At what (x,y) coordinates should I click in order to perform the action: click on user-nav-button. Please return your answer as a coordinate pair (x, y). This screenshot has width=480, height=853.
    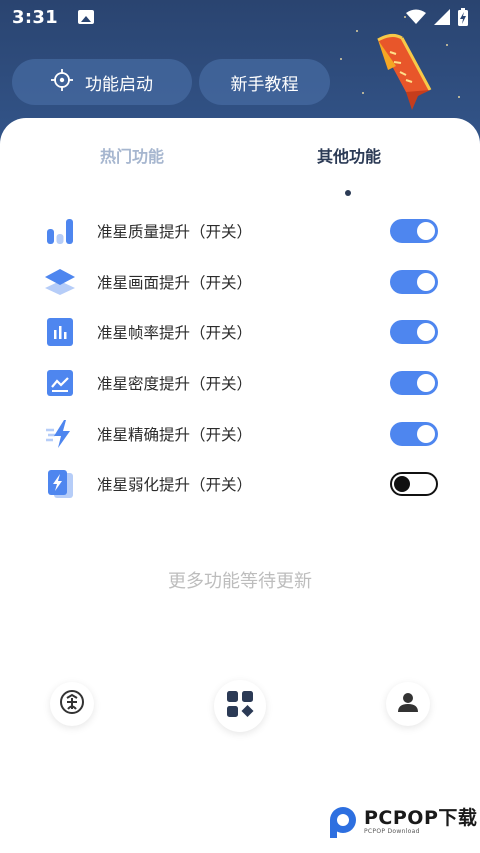
    Looking at the image, I should click on (408, 704).